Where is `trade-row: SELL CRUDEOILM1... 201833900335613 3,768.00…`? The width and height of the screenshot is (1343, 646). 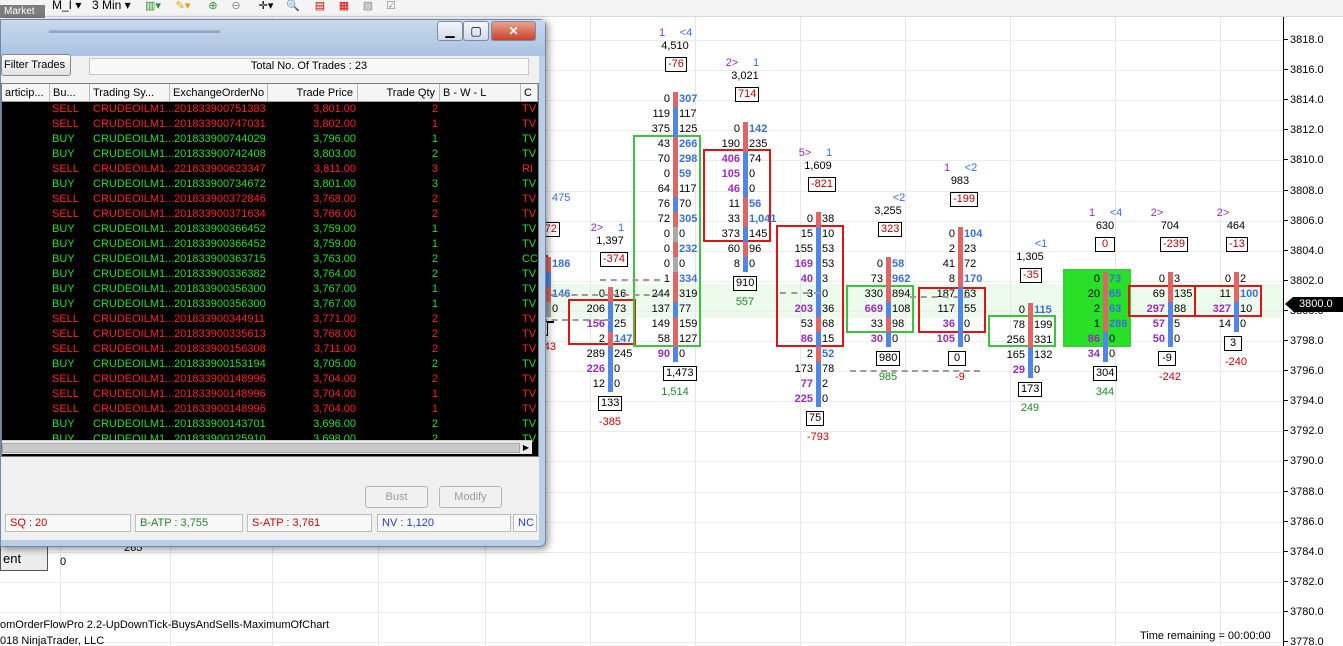
trade-row: SELL CRUDEOILM1... 201833900335613 3,768.00… is located at coordinates (270, 334).